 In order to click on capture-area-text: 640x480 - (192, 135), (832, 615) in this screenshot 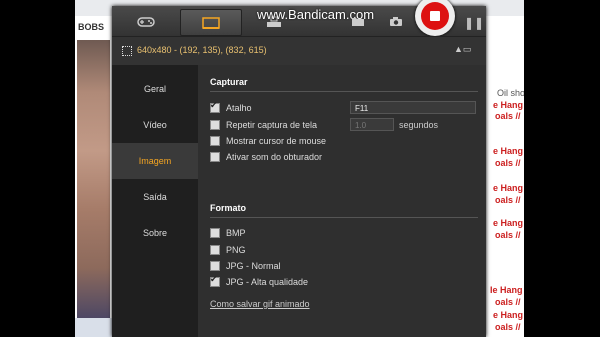, I will do `click(202, 50)`.